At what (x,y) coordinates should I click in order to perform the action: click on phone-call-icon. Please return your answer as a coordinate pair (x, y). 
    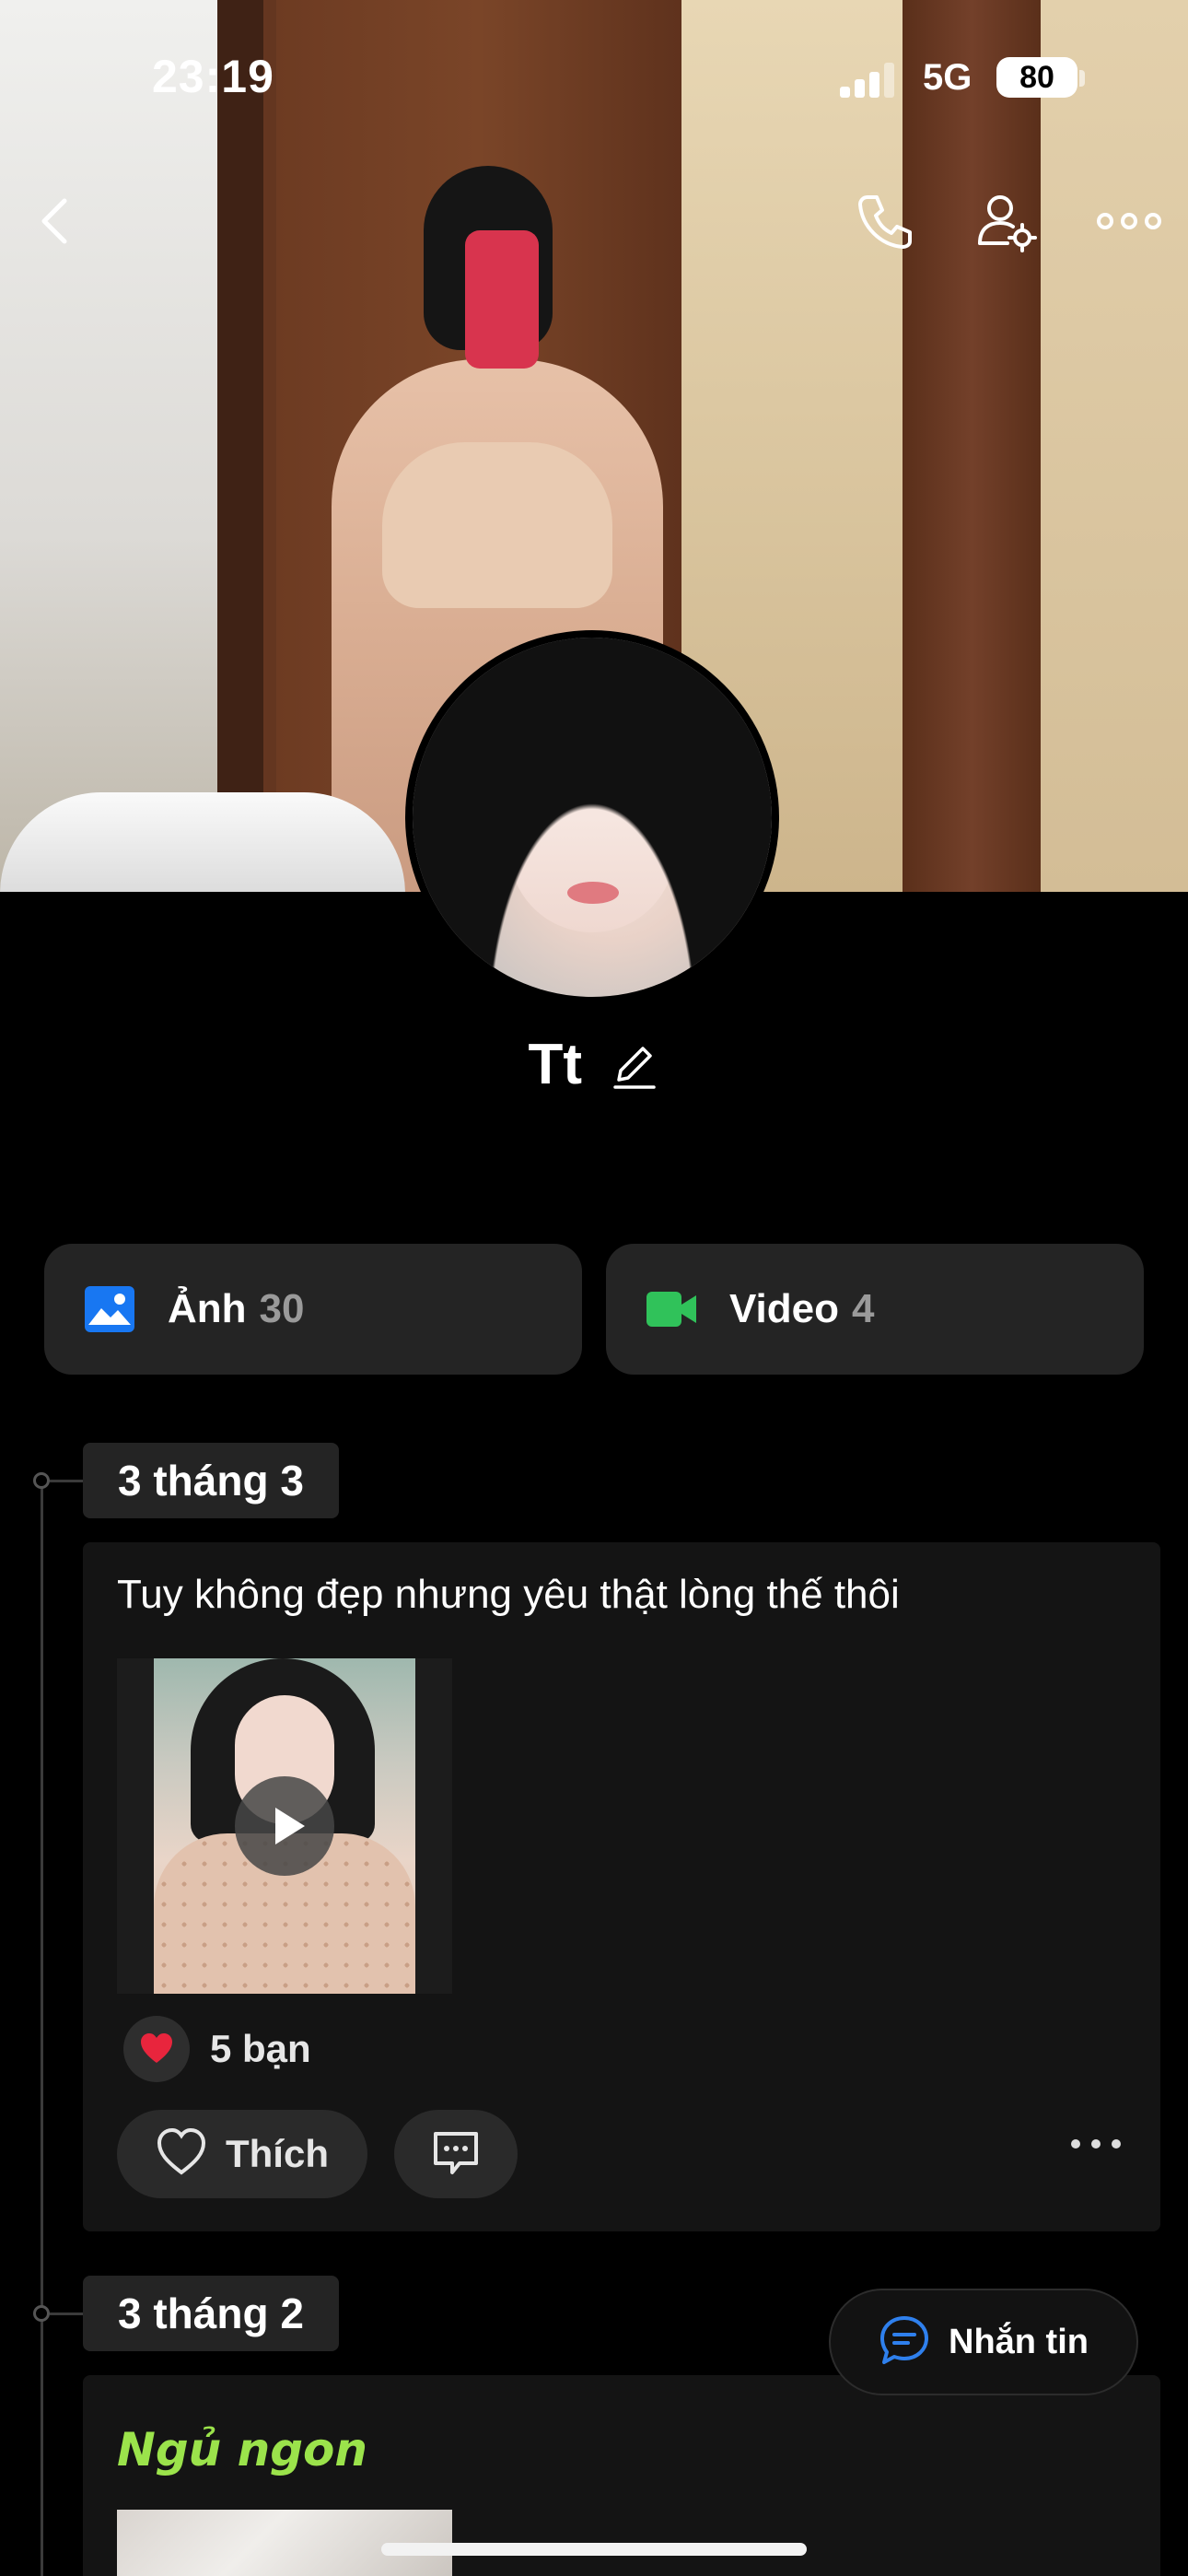
    Looking at the image, I should click on (884, 221).